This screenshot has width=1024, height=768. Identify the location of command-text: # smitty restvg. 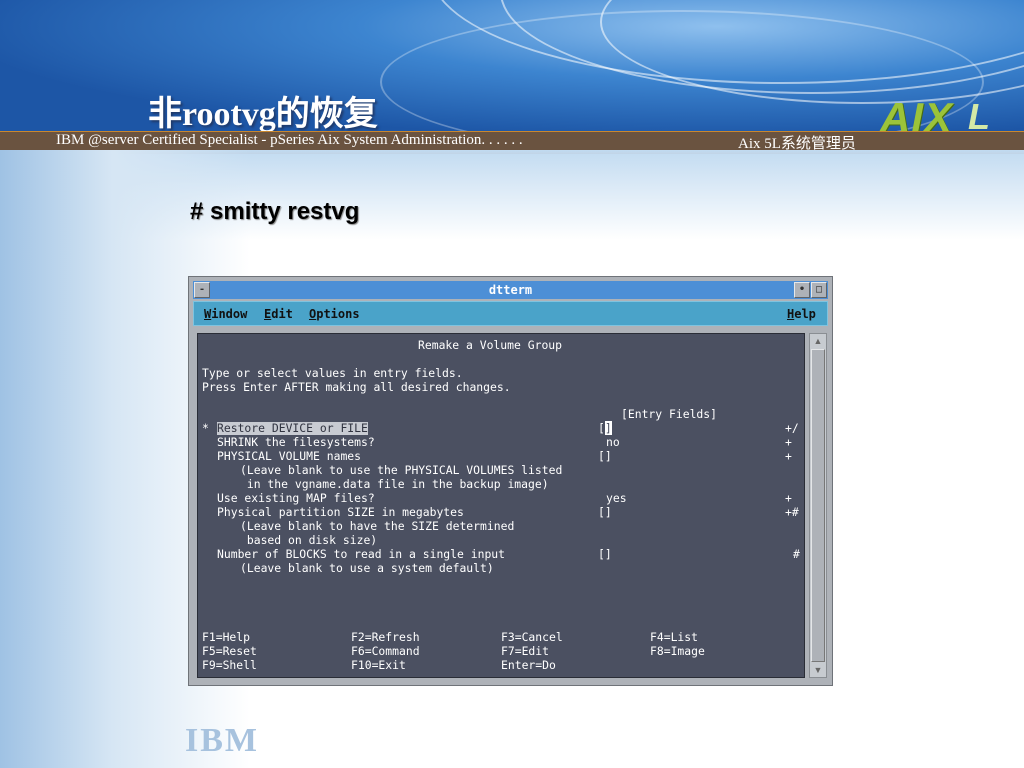
(275, 211).